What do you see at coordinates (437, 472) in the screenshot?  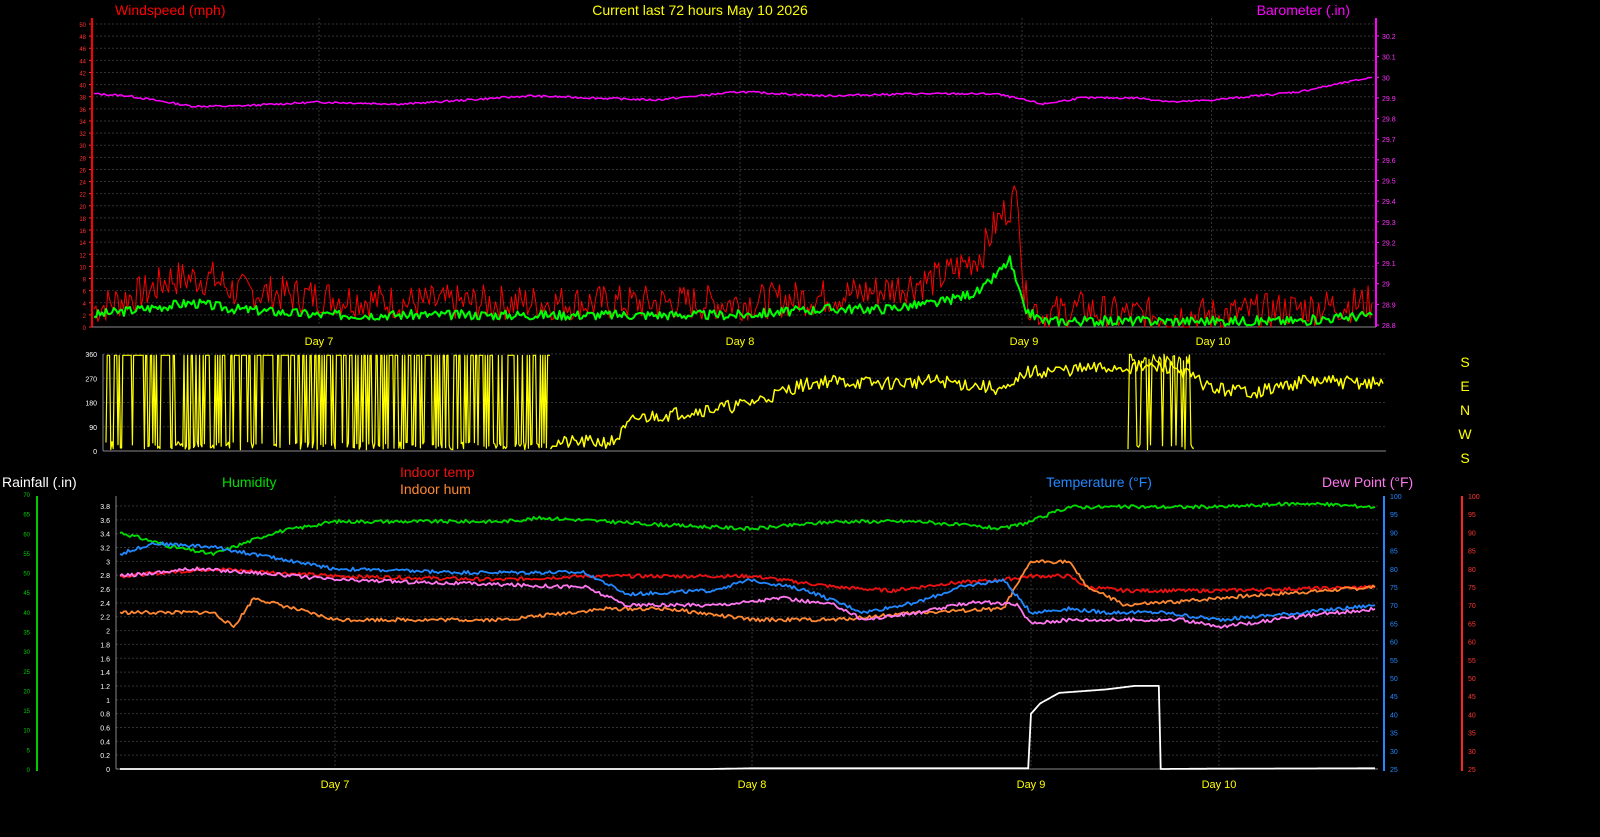 I see `indoor-temp-legend: Indoor temp` at bounding box center [437, 472].